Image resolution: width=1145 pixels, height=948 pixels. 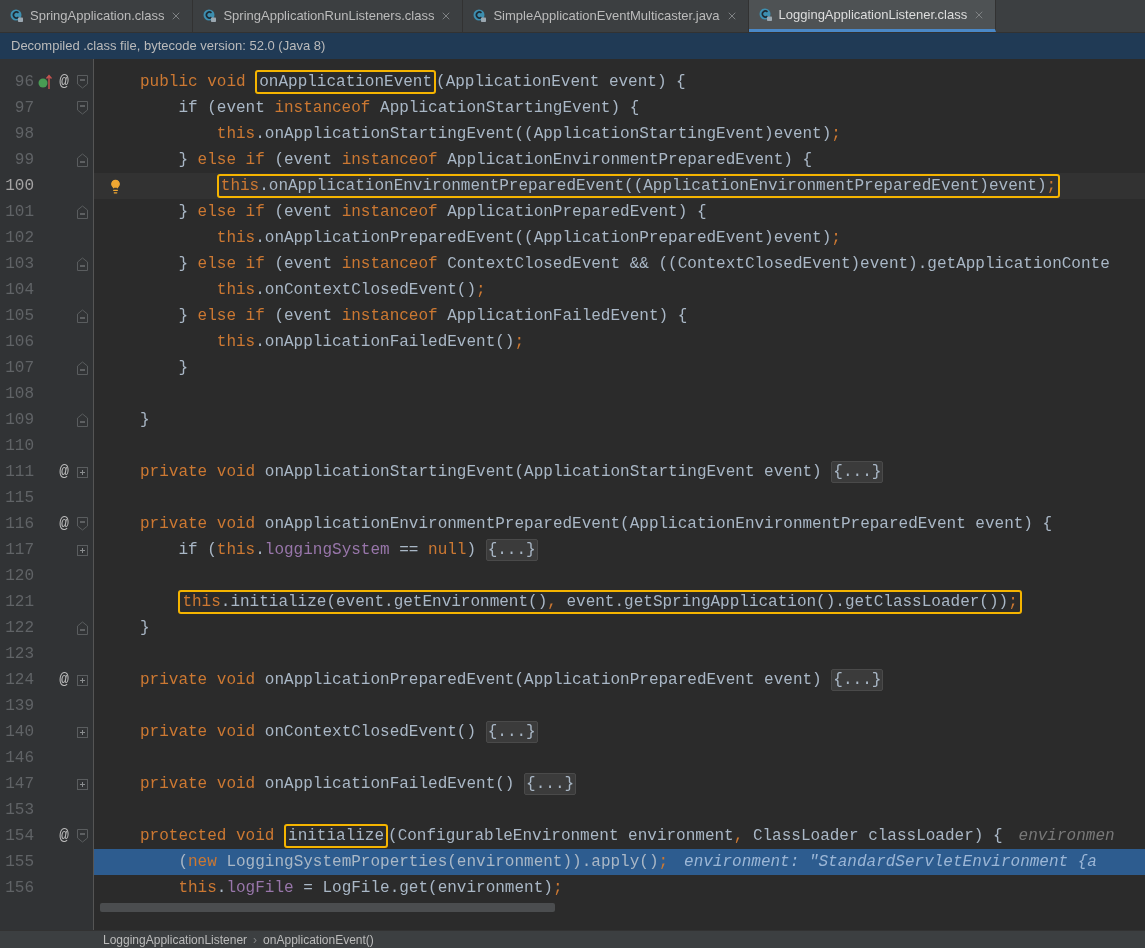 What do you see at coordinates (193, 82) in the screenshot?
I see `code-text: public void` at bounding box center [193, 82].